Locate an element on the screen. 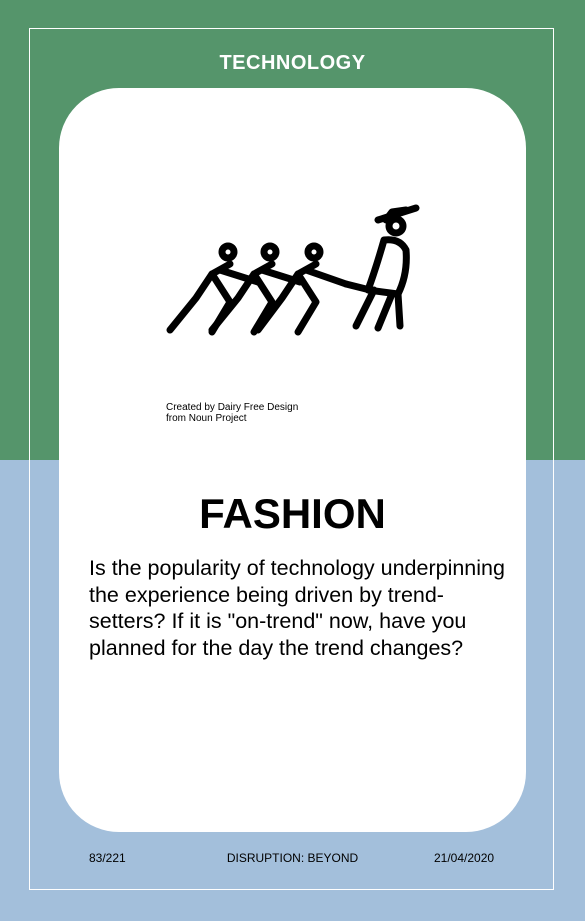 This screenshot has width=585, height=921. category-label: TECHNOLOGY is located at coordinates (292, 63).